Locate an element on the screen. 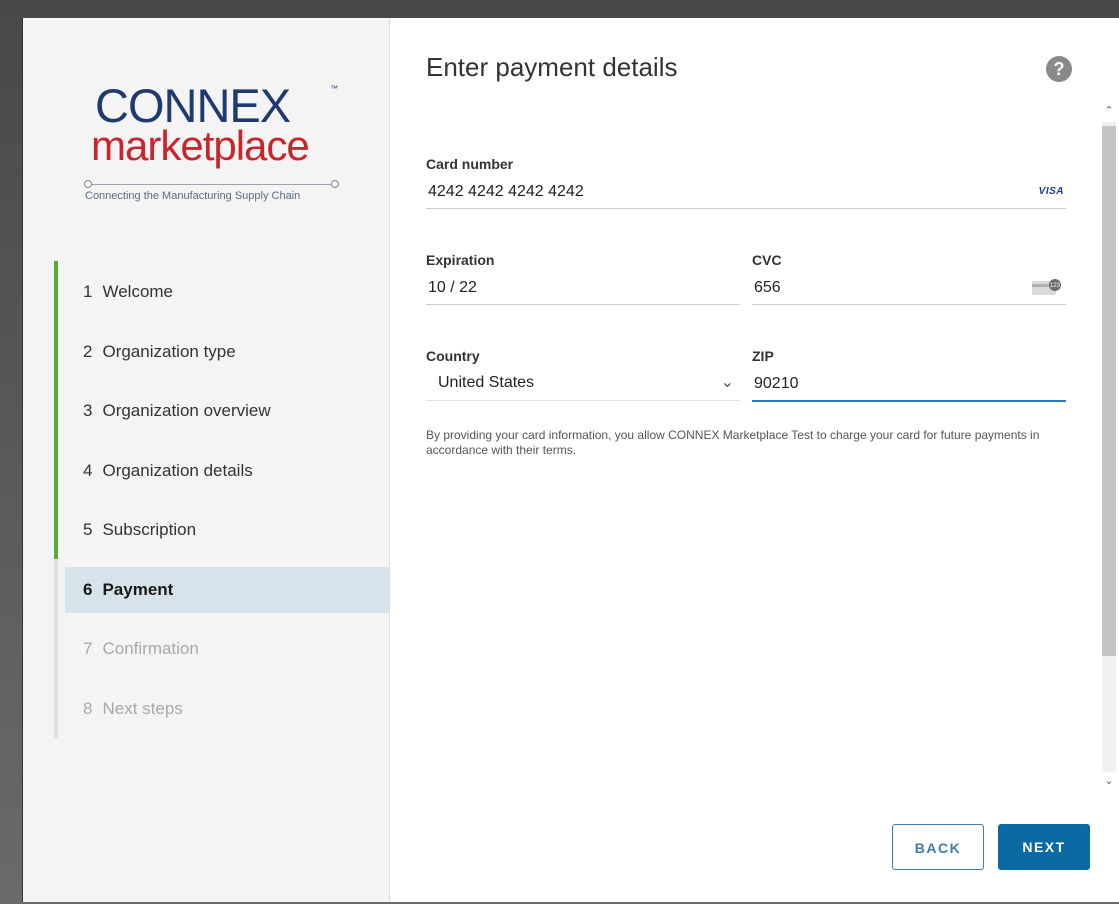  zip-field is located at coordinates (909, 386).